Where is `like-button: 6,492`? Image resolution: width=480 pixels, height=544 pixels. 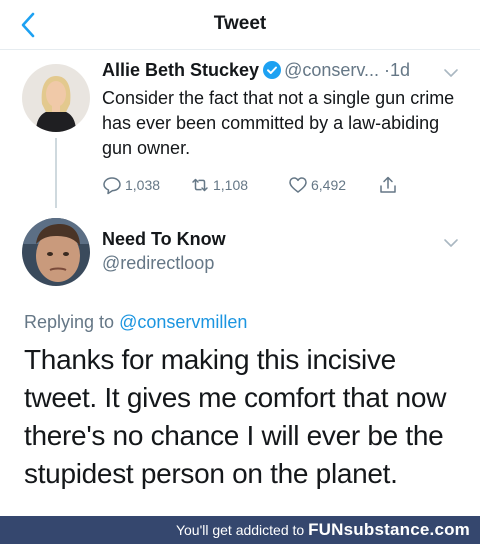 like-button: 6,492 is located at coordinates (317, 185).